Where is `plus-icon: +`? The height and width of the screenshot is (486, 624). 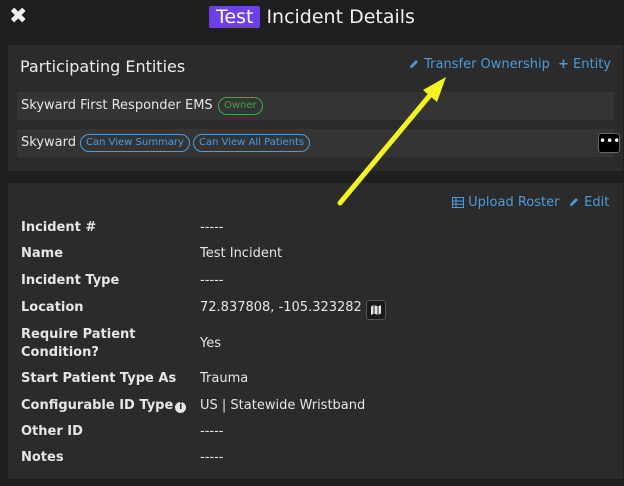 plus-icon: + is located at coordinates (563, 64).